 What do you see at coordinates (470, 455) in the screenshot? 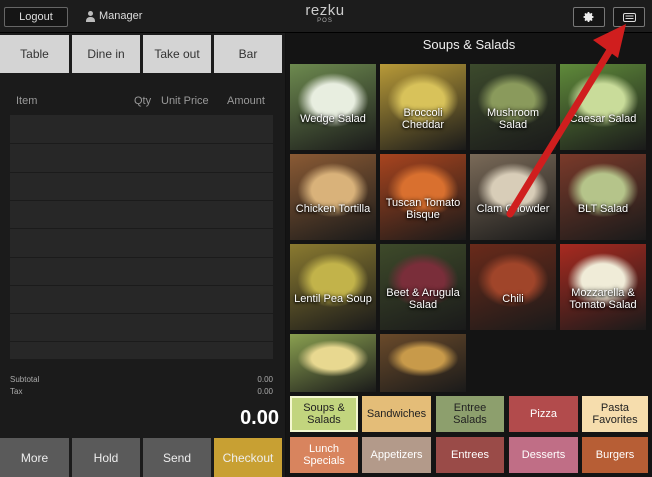
I see `category-button: Entrees` at bounding box center [470, 455].